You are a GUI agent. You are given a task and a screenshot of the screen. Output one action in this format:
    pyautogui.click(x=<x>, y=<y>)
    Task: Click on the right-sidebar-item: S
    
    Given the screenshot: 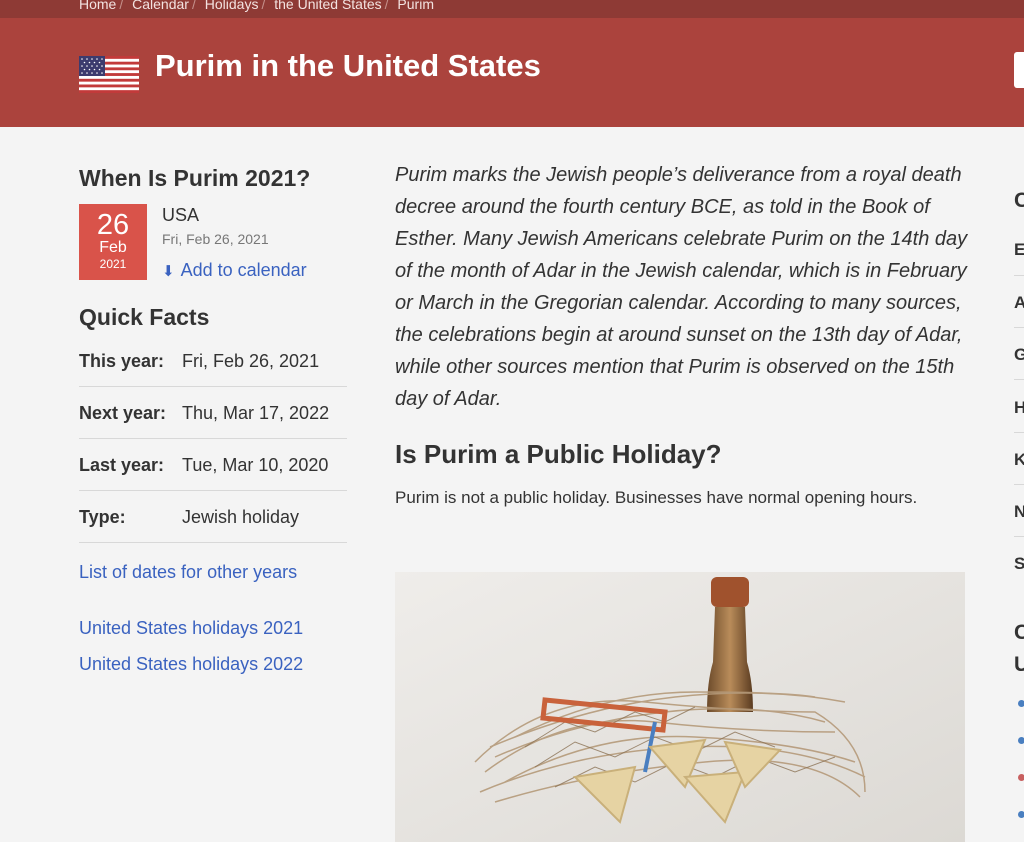 What is the action you would take?
    pyautogui.click(x=1019, y=564)
    